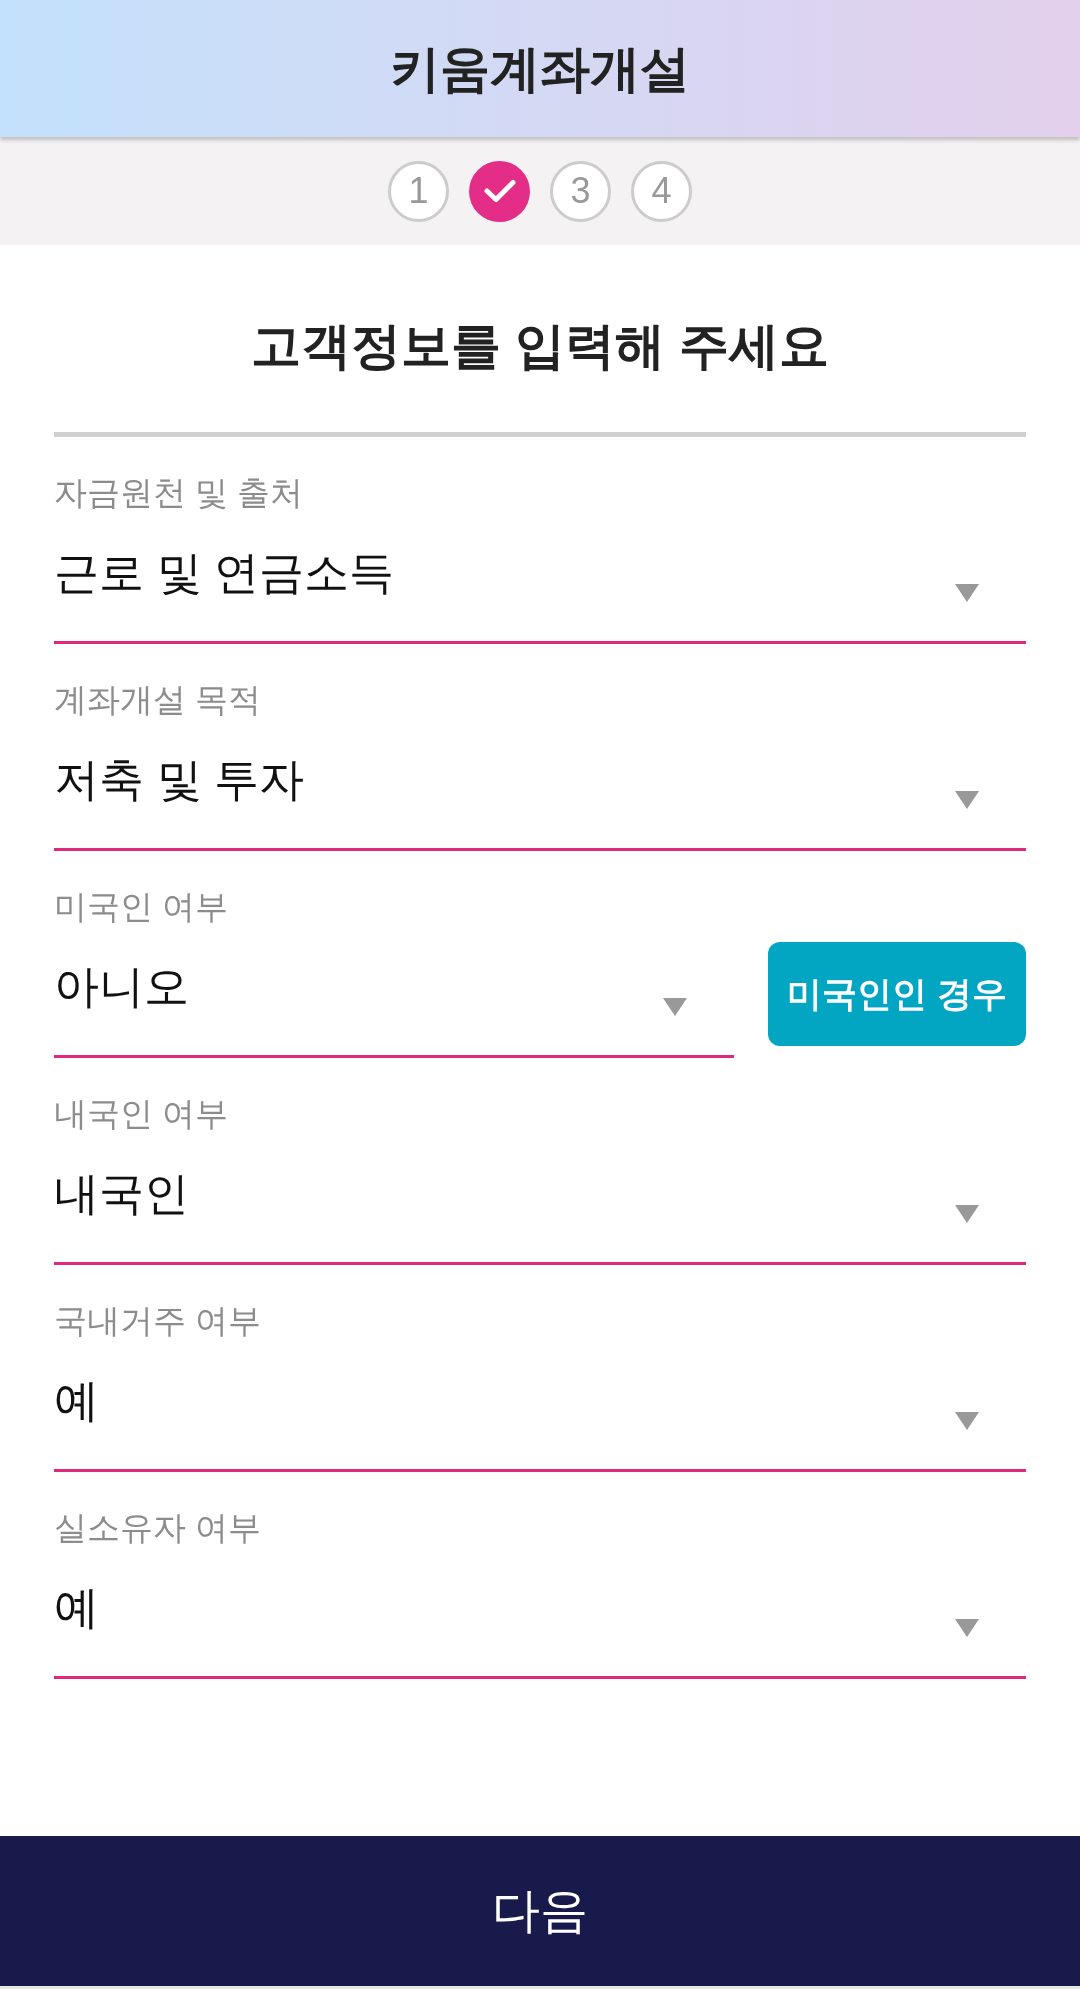 This screenshot has width=1080, height=1989. What do you see at coordinates (179, 493) in the screenshot?
I see `field-label: 자금원천 및 출처` at bounding box center [179, 493].